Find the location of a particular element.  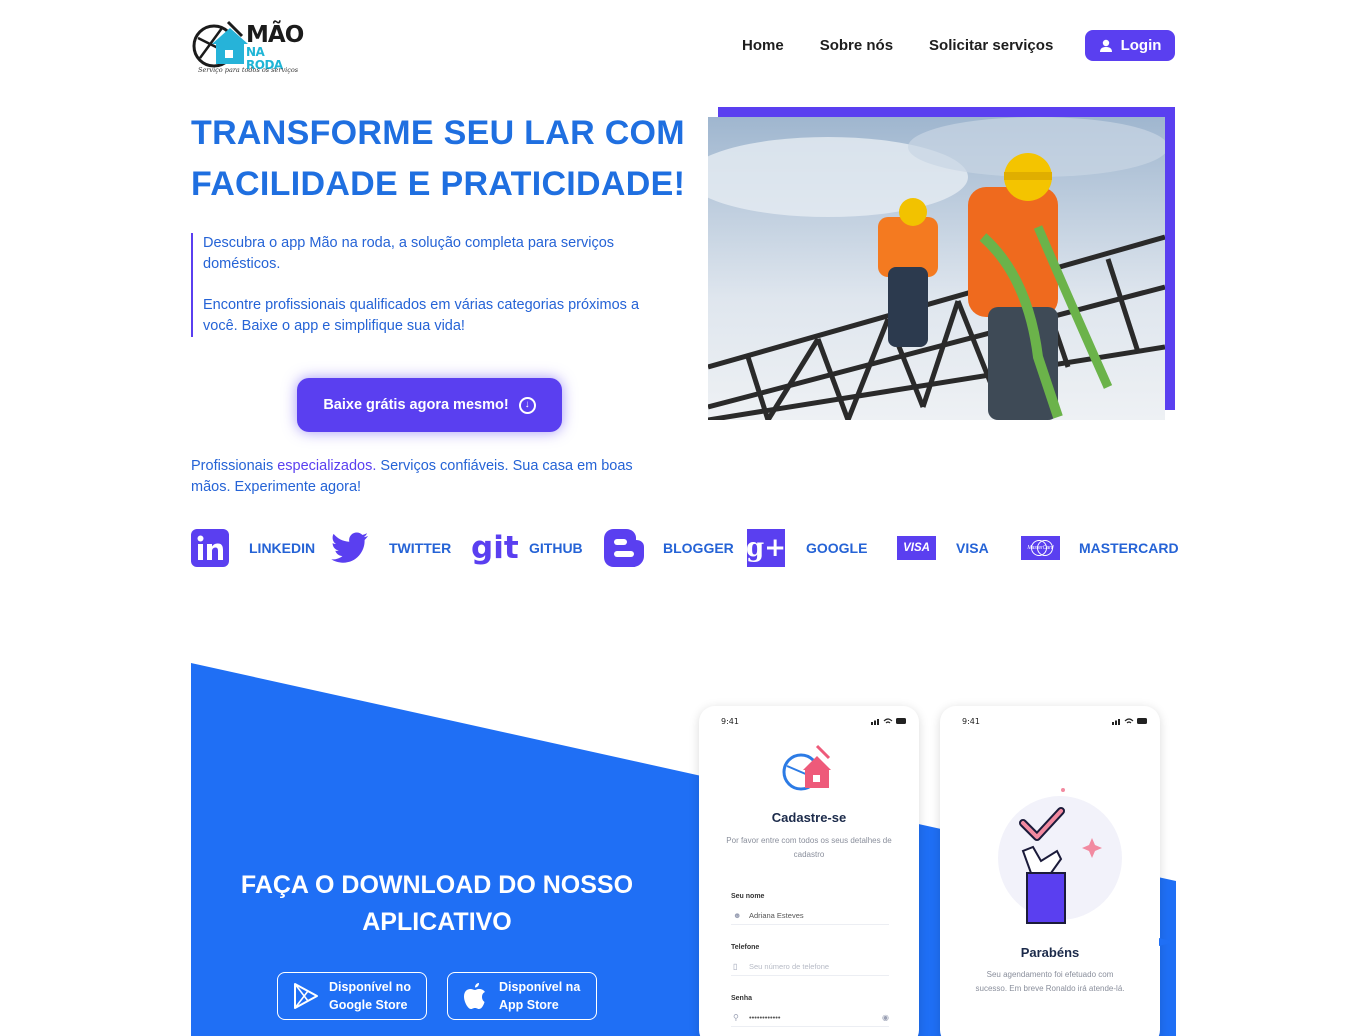

phone-time-2: 9:41 is located at coordinates (971, 721).